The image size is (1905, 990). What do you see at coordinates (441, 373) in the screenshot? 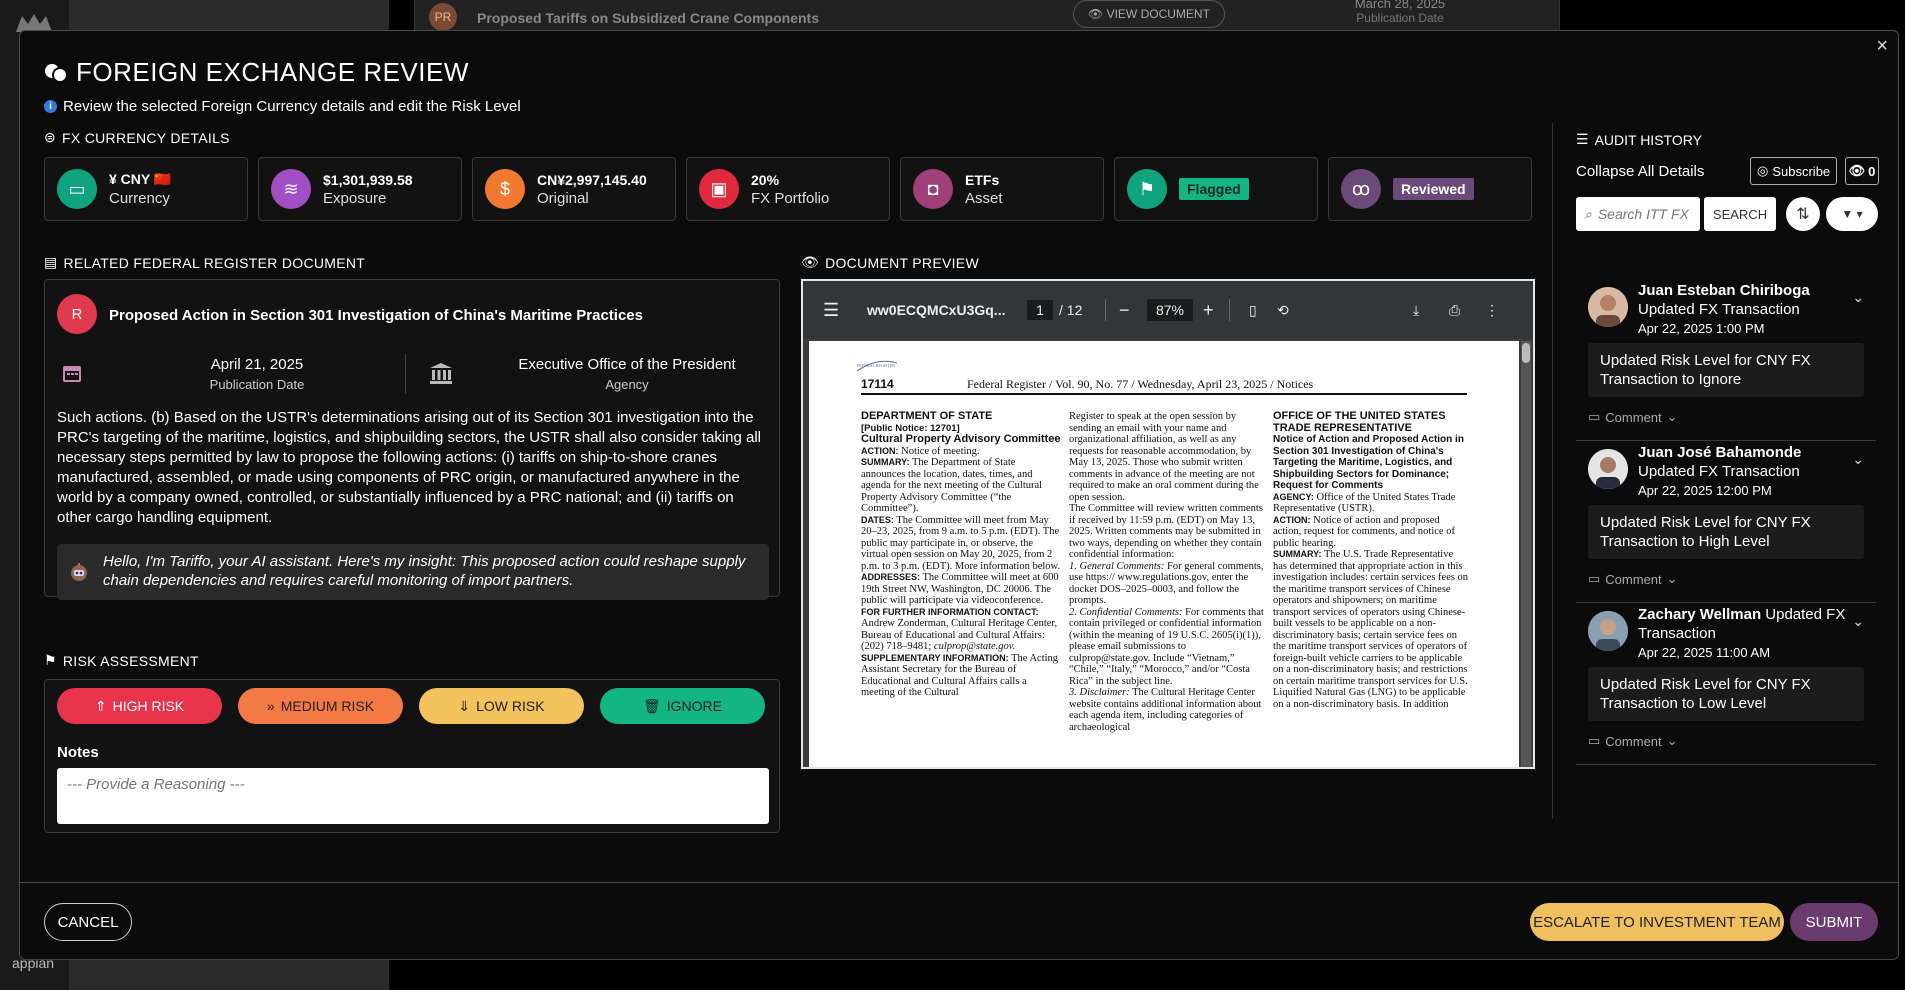
I see `government-building-icon` at bounding box center [441, 373].